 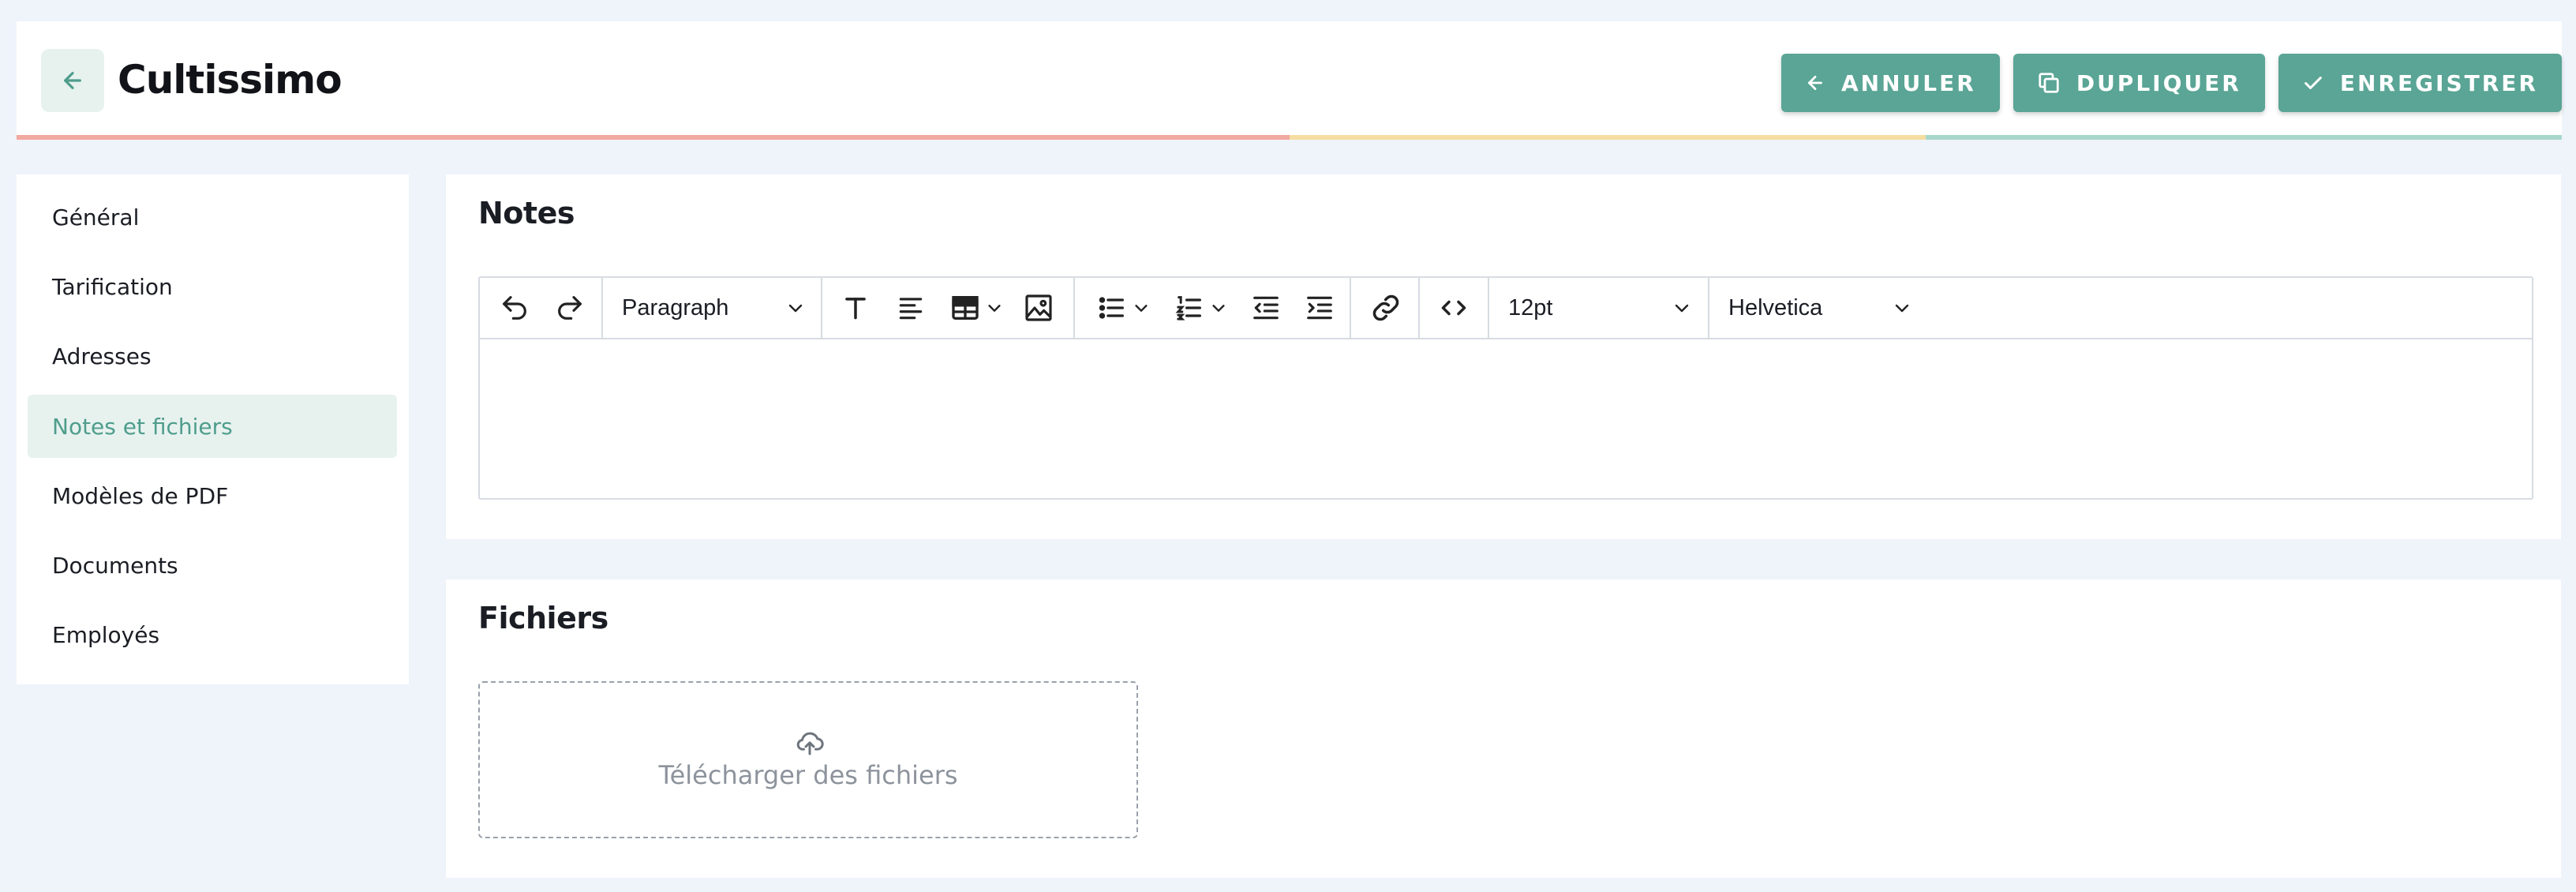 I want to click on completion-progress-bar, so click(x=1289, y=137).